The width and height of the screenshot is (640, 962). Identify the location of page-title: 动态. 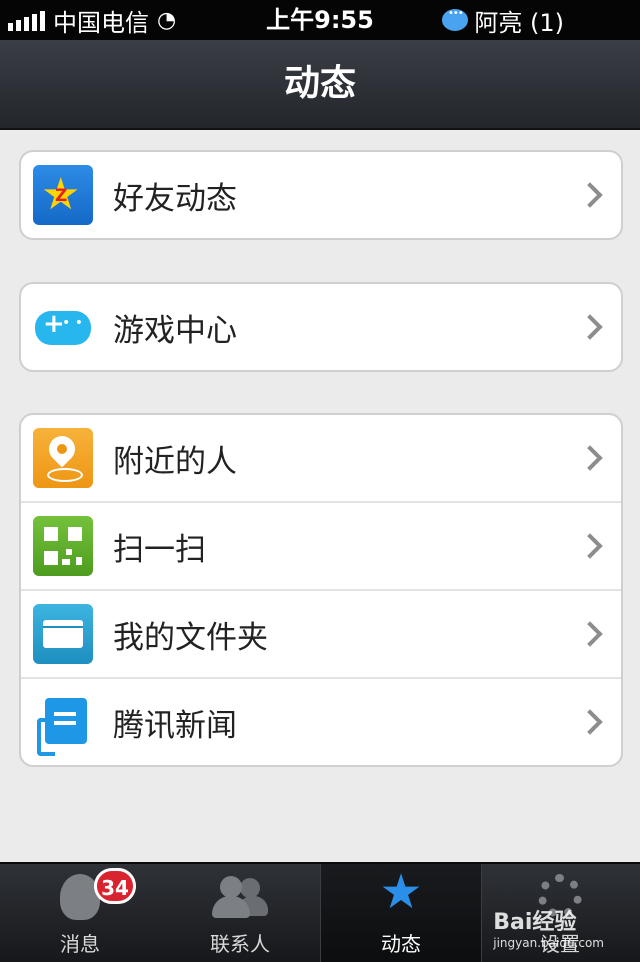
(319, 83).